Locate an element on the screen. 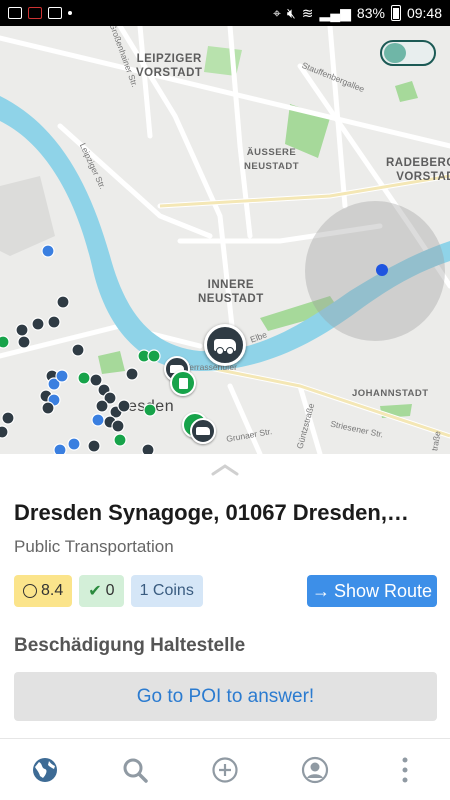 Image resolution: width=450 pixels, height=800 pixels. nav-map is located at coordinates (45, 769).